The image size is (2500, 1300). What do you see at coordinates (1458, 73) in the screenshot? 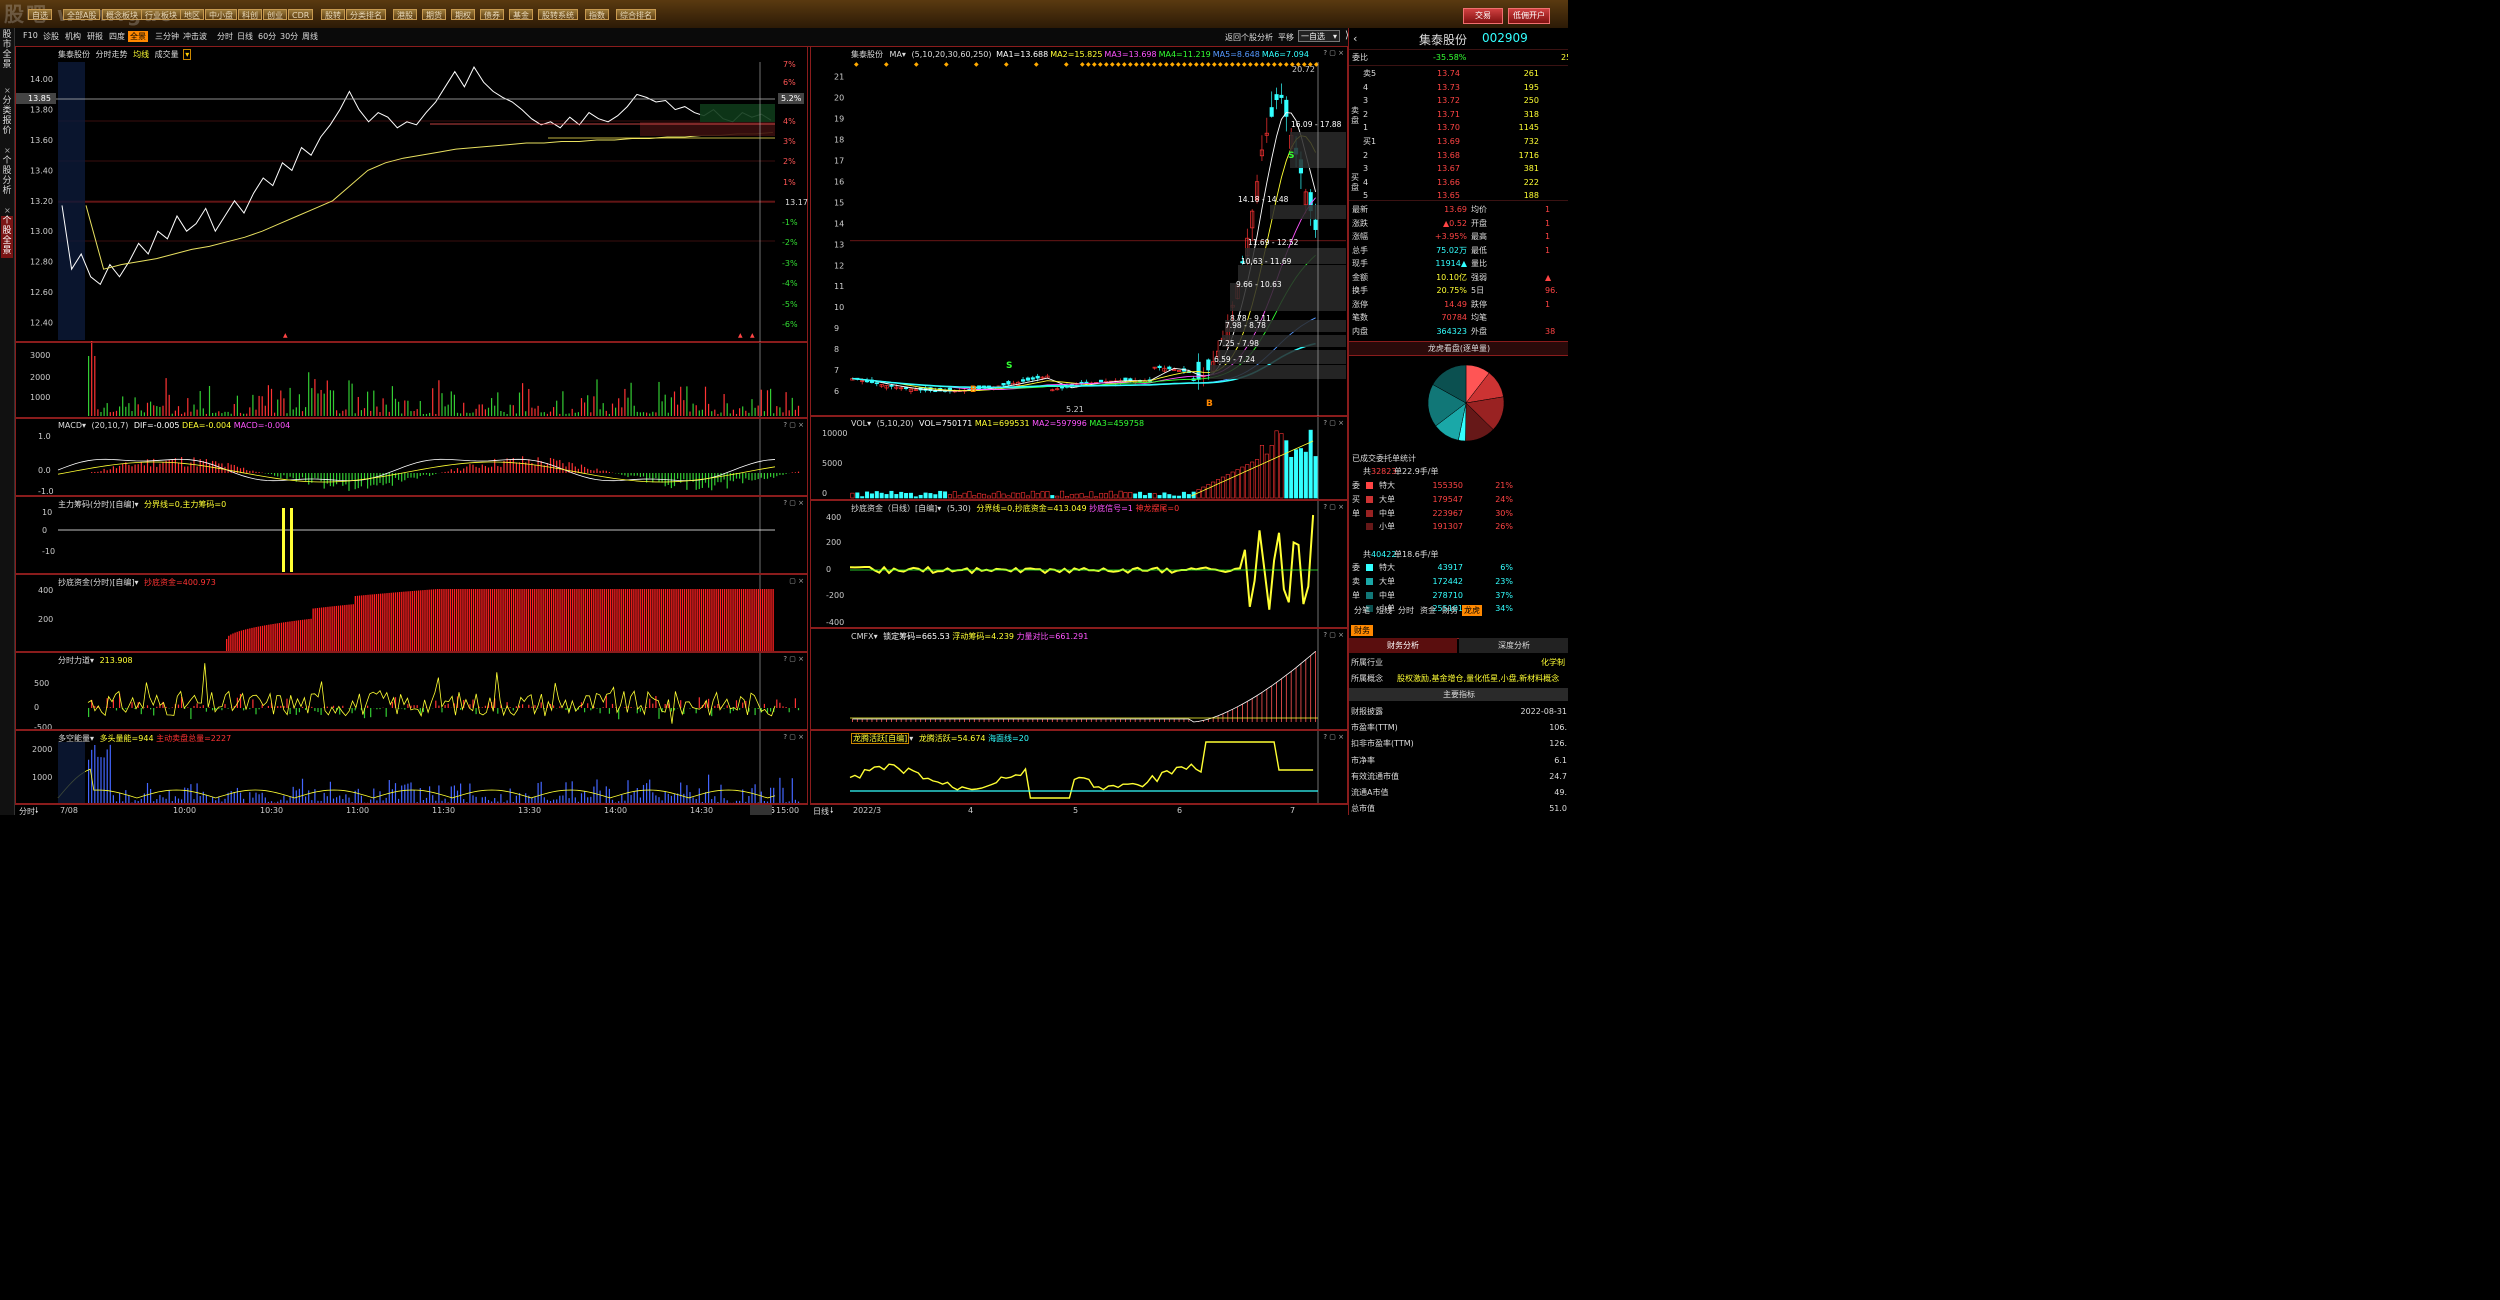
I see `order-row: 卖5 13.74 261` at bounding box center [1458, 73].